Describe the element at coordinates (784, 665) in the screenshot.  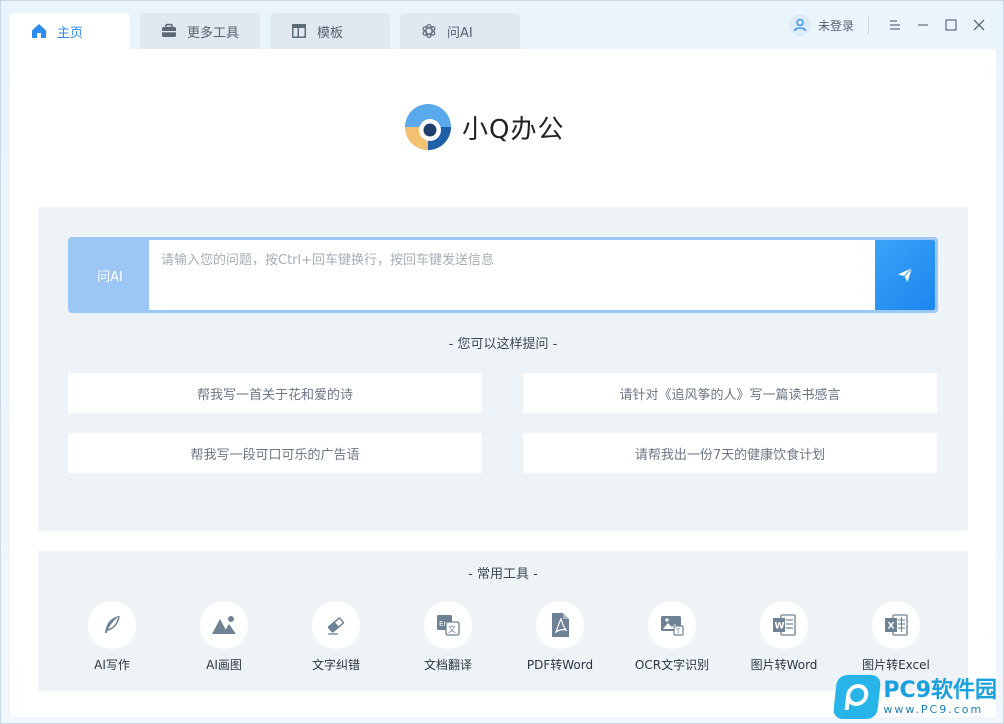
I see `tool-label: 图片转Word` at that location.